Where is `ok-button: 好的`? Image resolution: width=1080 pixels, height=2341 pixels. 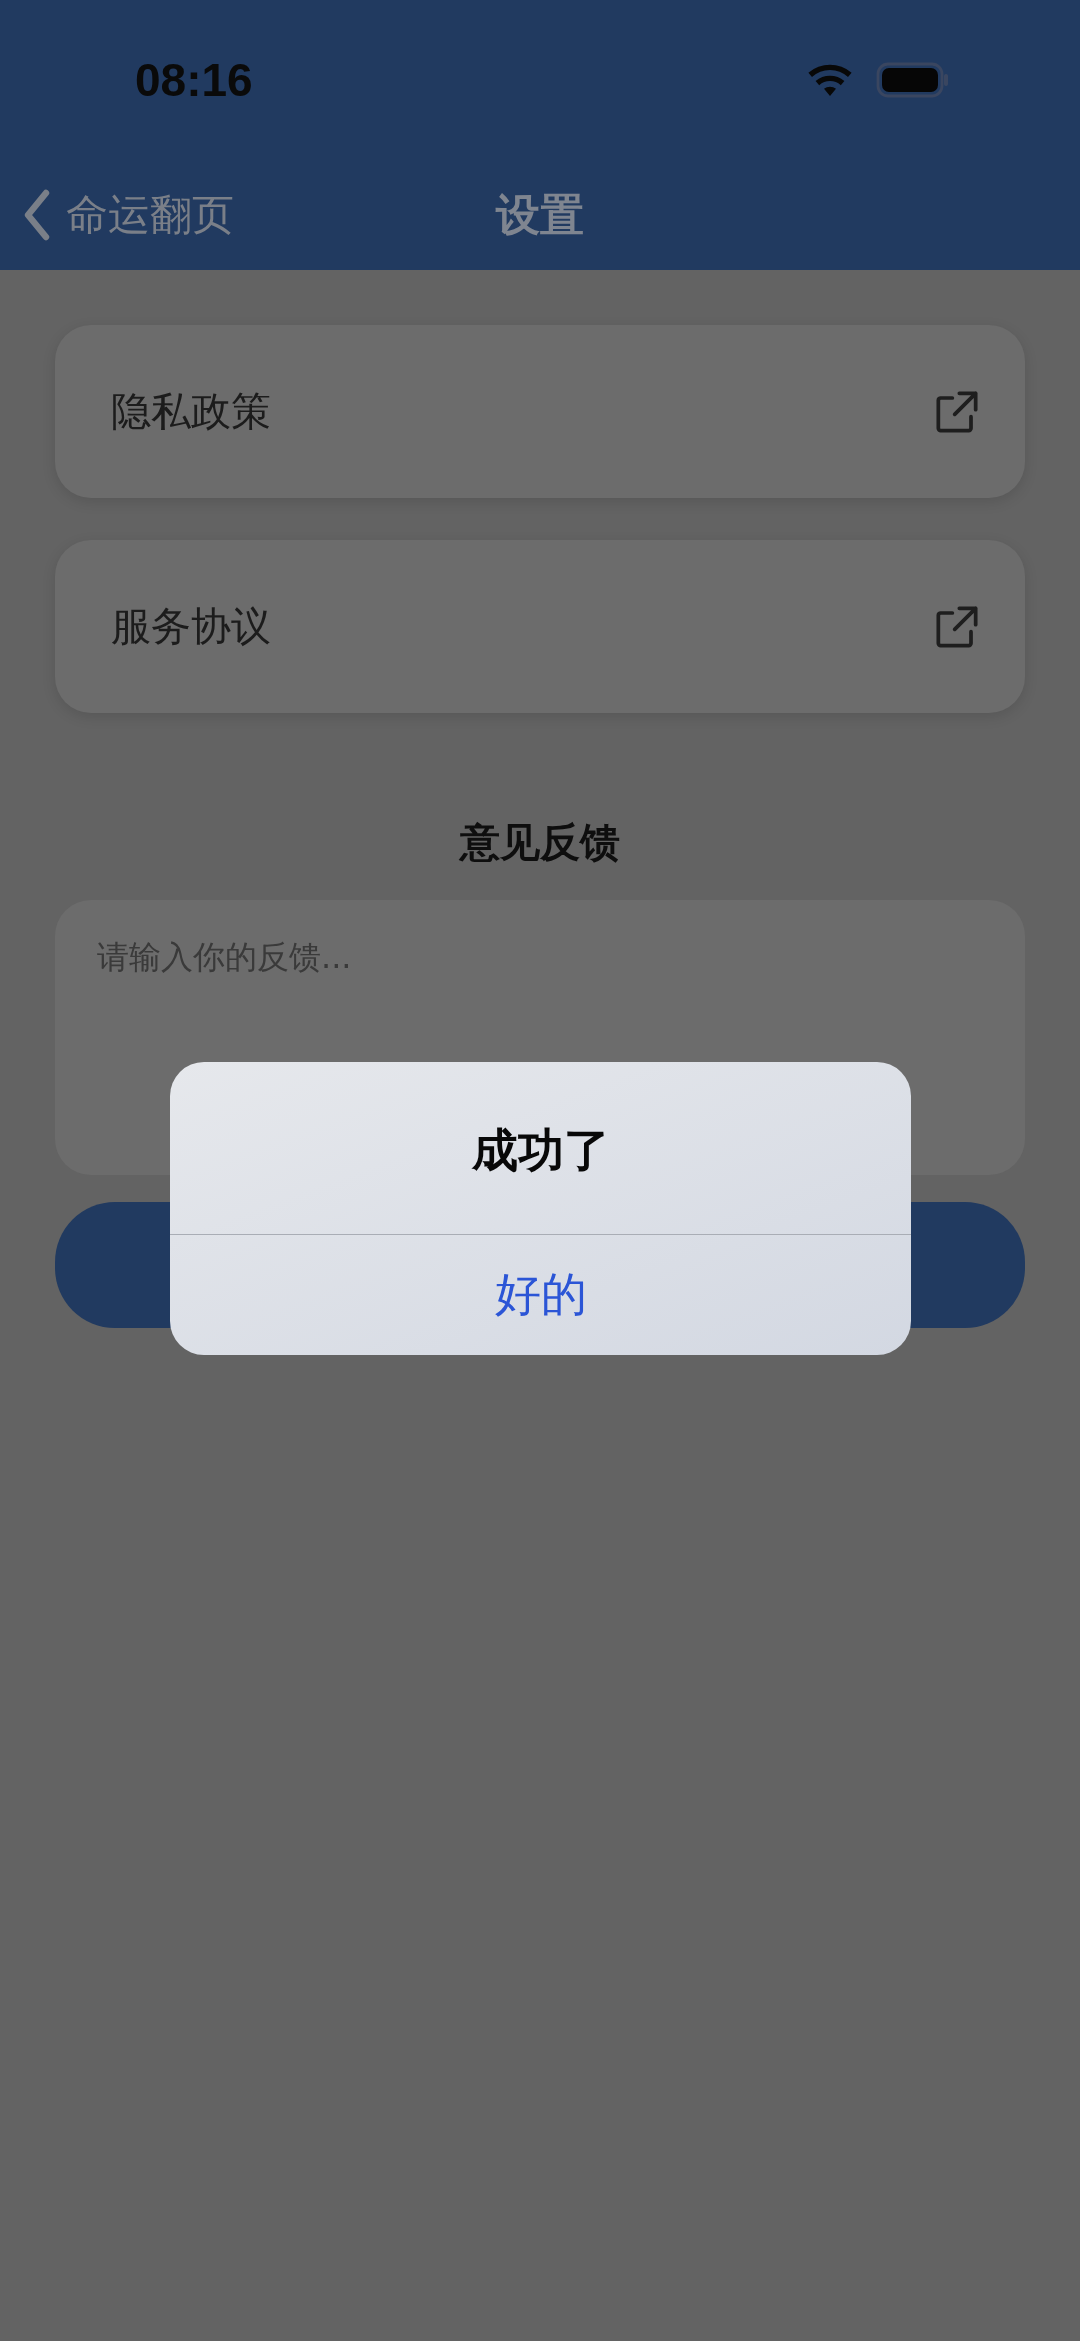
ok-button: 好的 is located at coordinates (540, 1295).